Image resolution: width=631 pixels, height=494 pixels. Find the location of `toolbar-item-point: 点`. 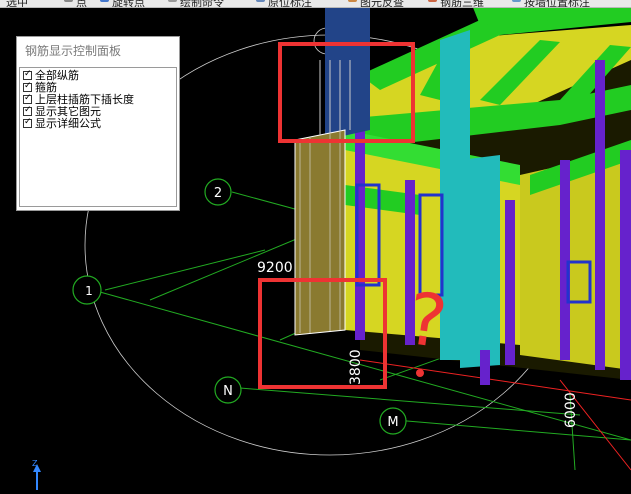

toolbar-item-point: 点 is located at coordinates (81, 3).